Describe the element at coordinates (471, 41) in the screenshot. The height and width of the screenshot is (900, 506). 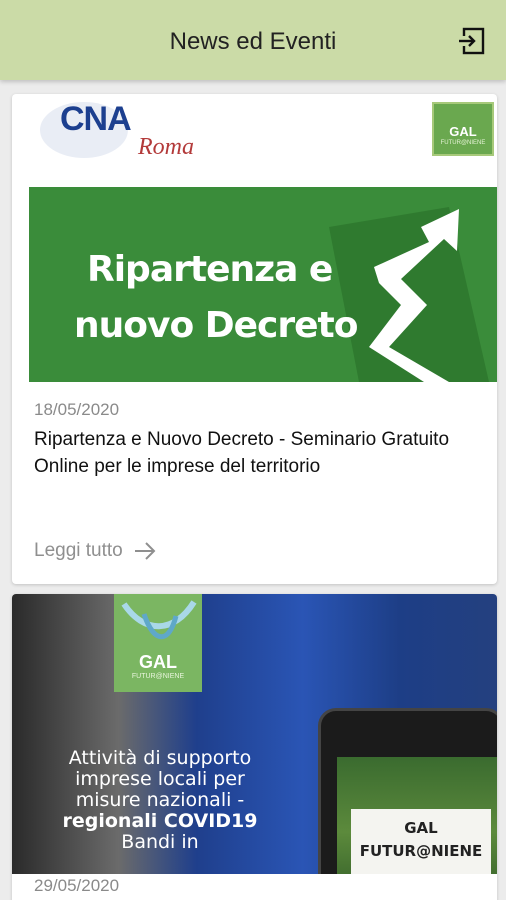
I see `logout-icon` at that location.